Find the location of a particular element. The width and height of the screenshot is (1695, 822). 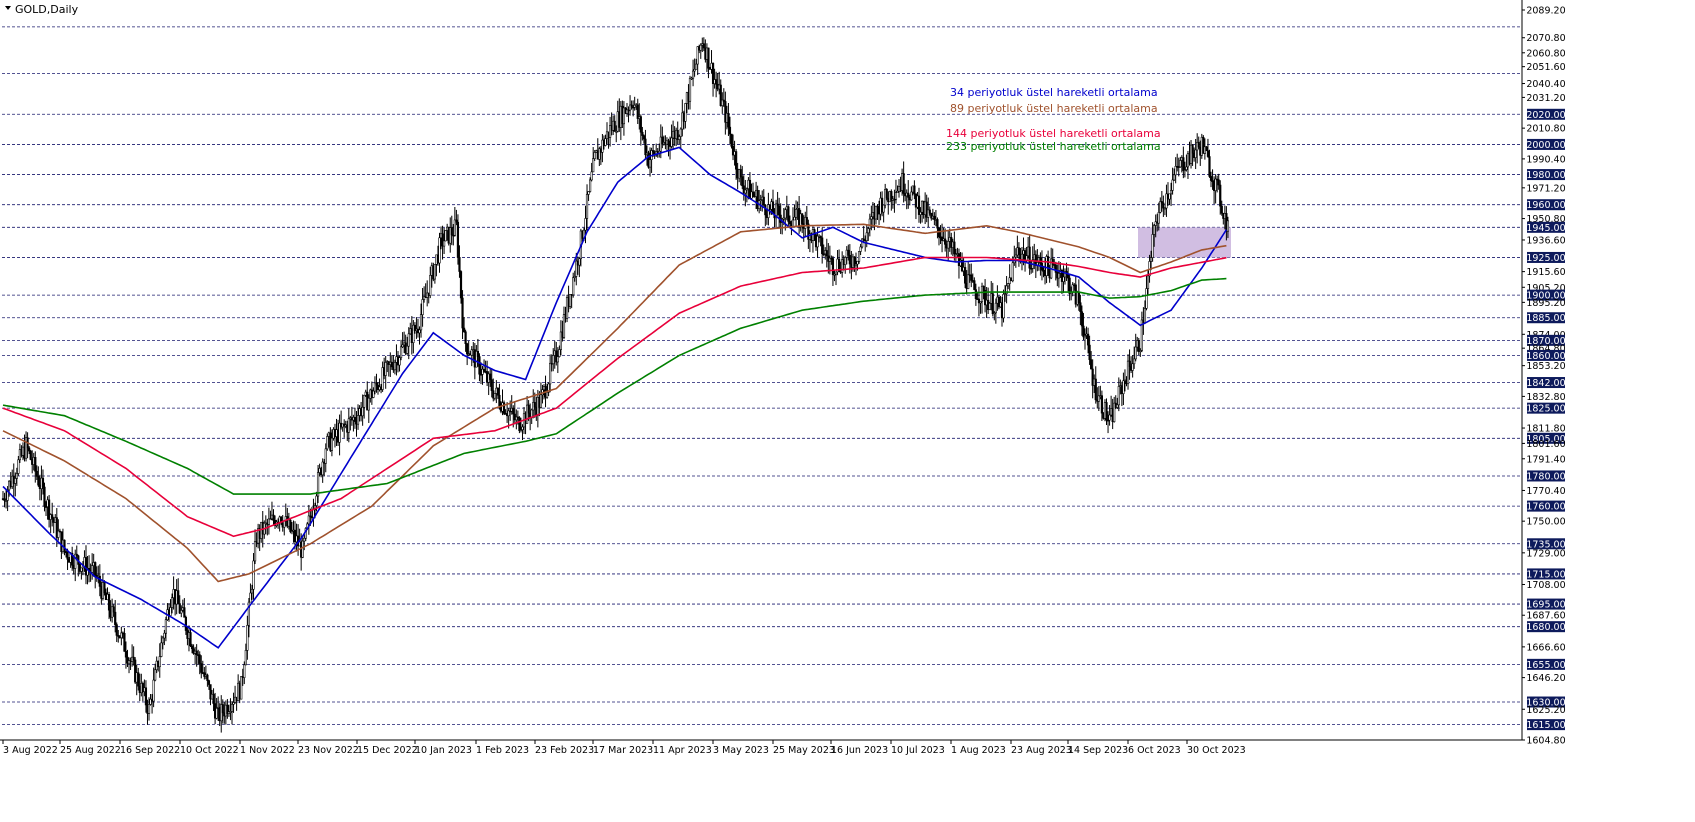

price-tick-label: 2089.20 is located at coordinates (1545, 11).